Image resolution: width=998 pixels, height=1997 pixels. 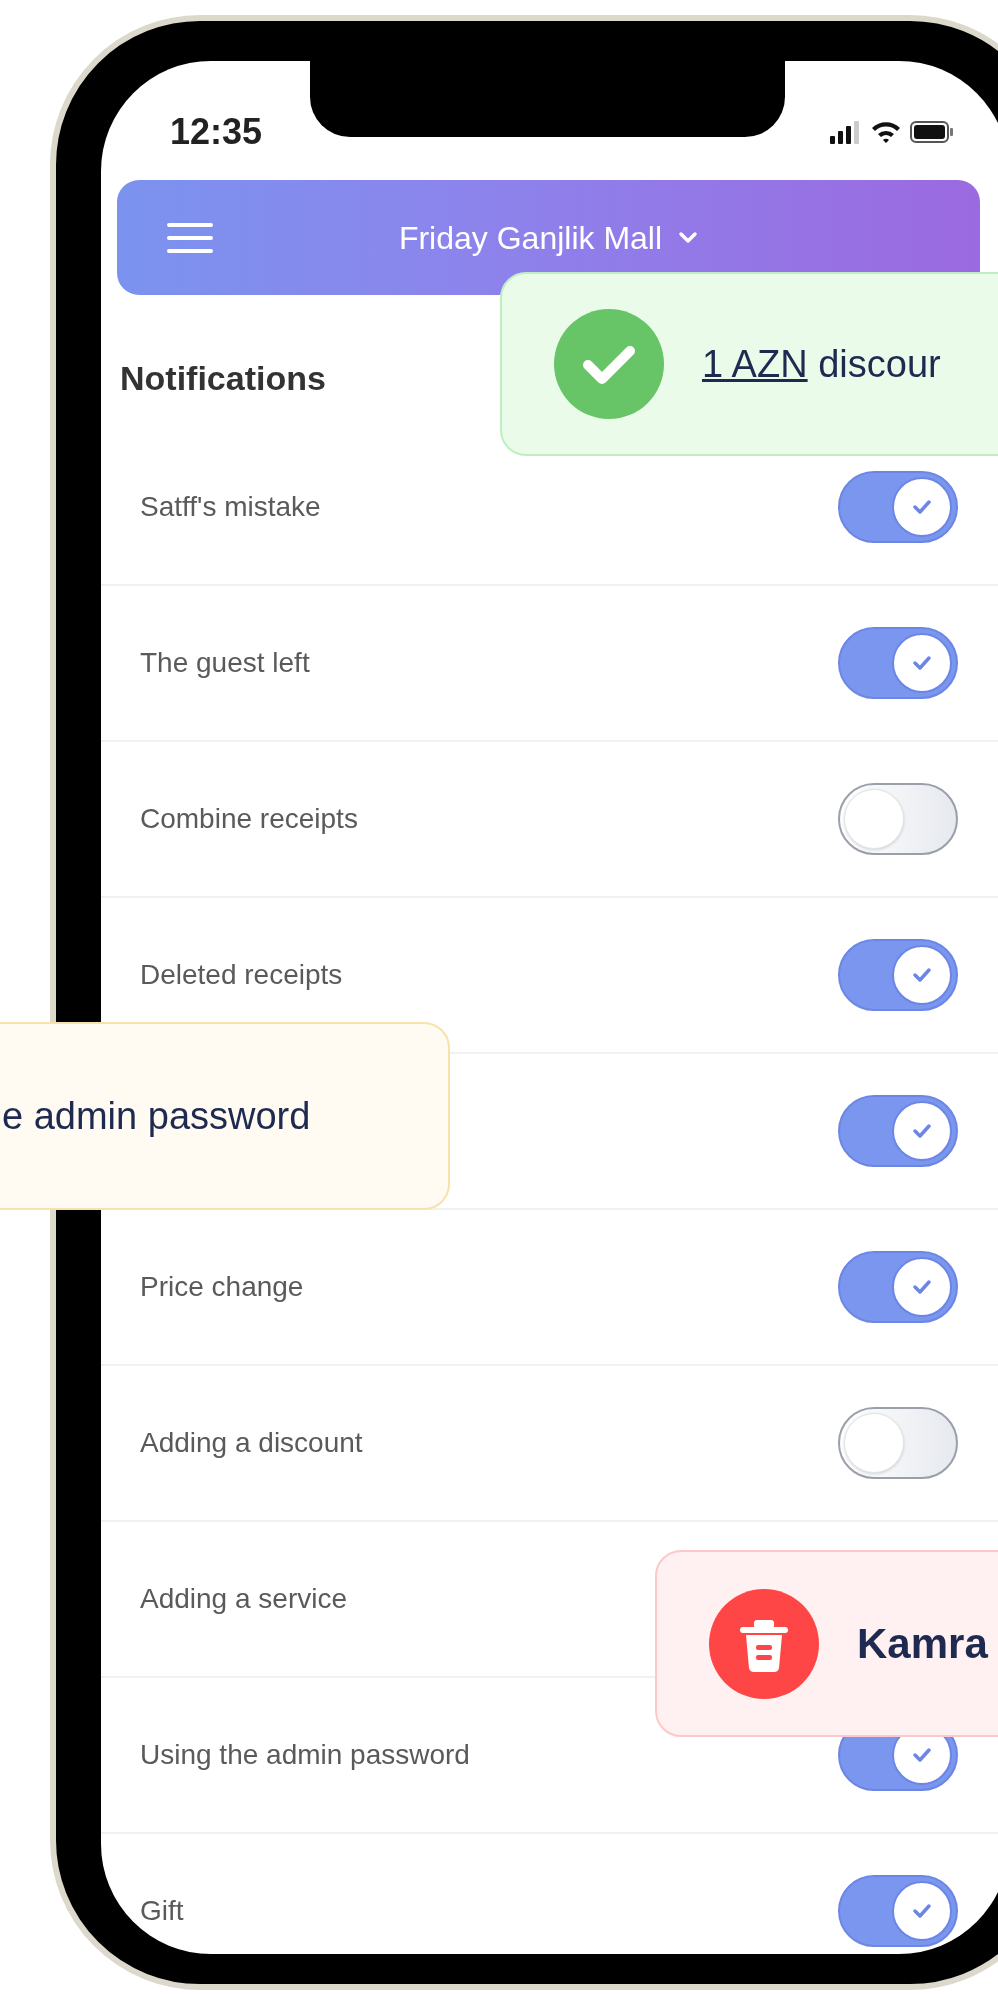 I want to click on setting-label: Deleted receipts, so click(x=241, y=975).